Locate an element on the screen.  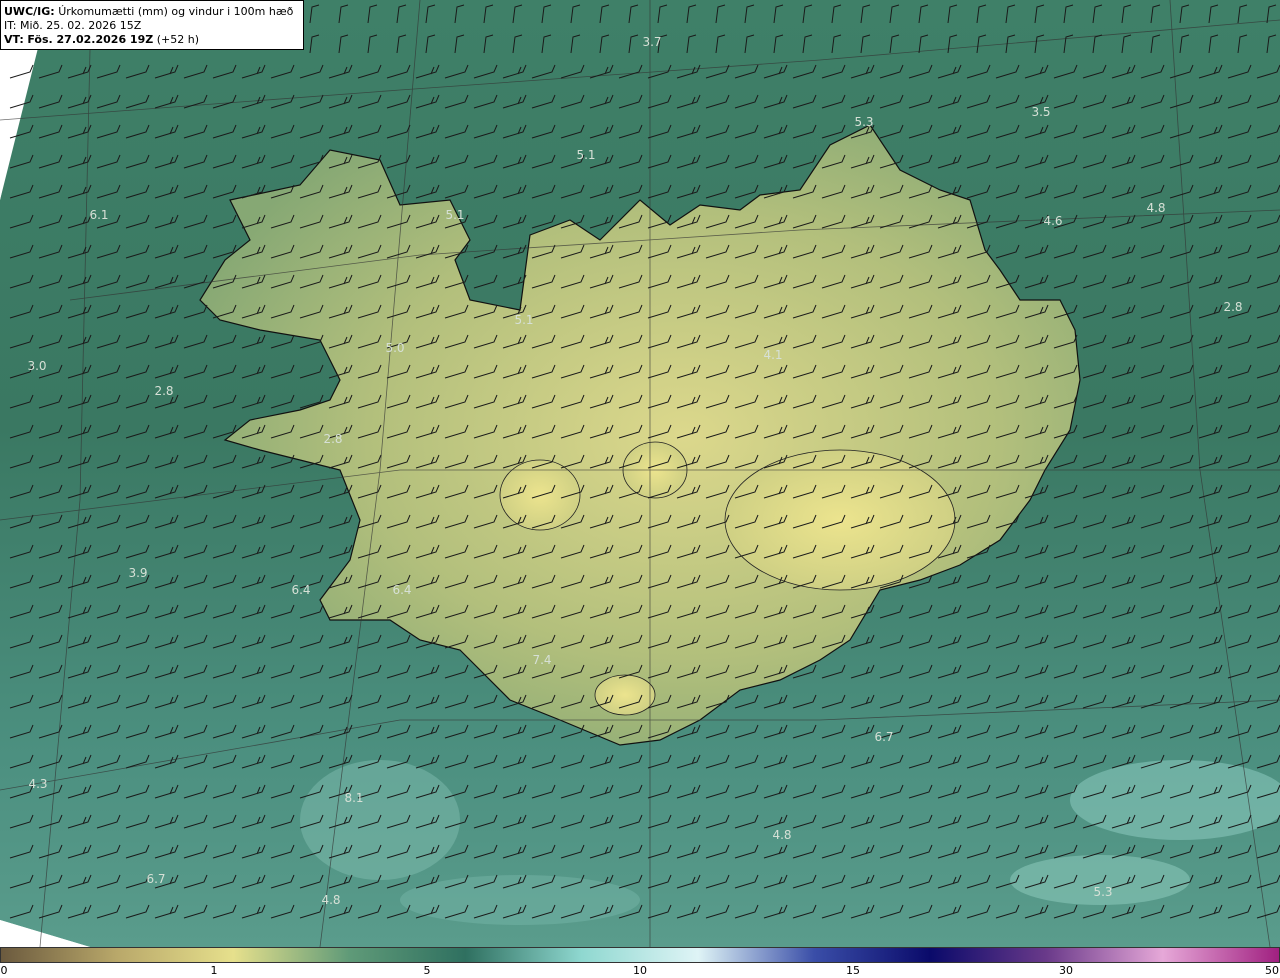
value-label: 8.1 is located at coordinates (353, 798).